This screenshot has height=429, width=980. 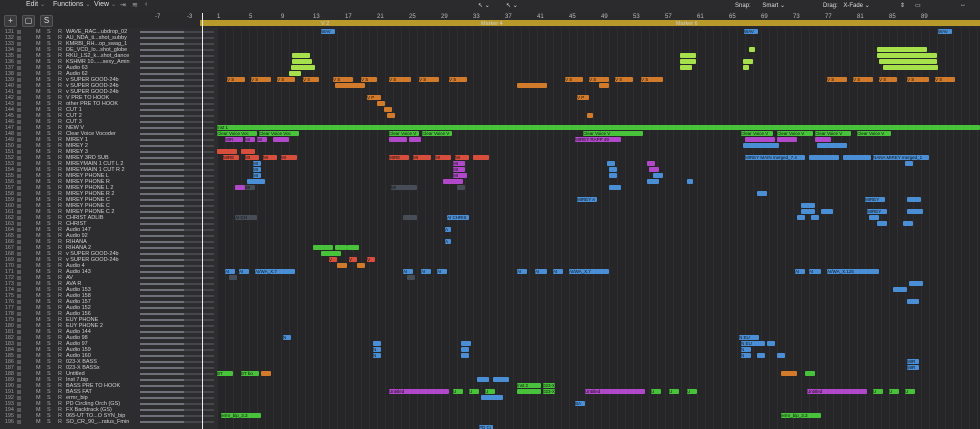 What do you see at coordinates (687, 24) in the screenshot?
I see `marker-6: Marker 6` at bounding box center [687, 24].